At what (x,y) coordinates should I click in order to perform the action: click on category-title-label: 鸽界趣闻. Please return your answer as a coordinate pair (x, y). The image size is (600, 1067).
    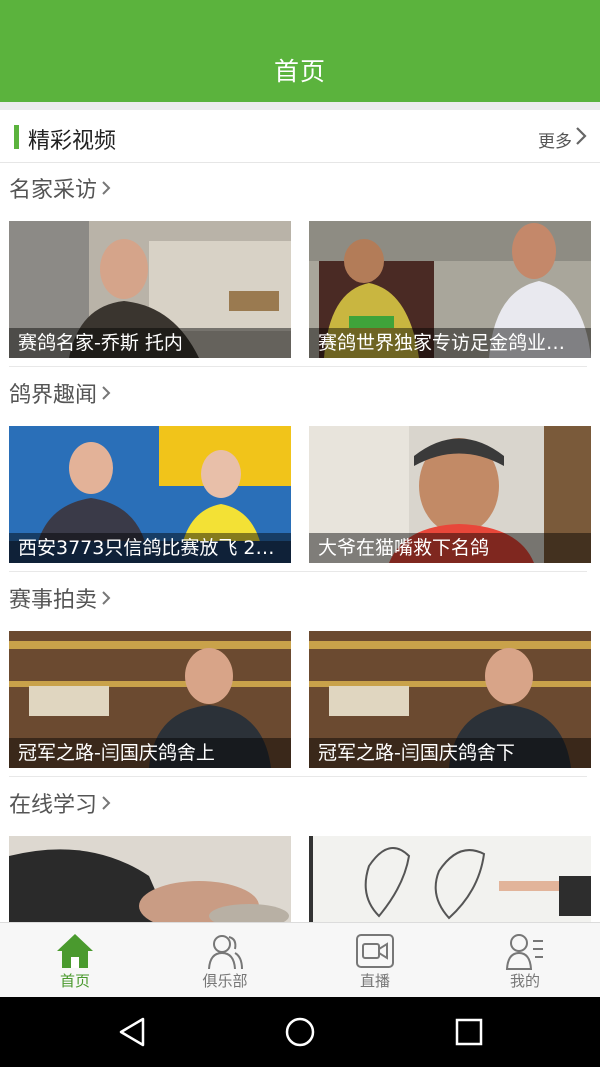
    Looking at the image, I should click on (53, 395).